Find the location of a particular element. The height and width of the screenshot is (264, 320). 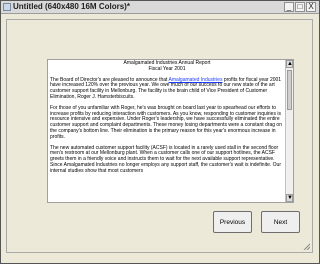

resize-grip-icon is located at coordinates (306, 246).